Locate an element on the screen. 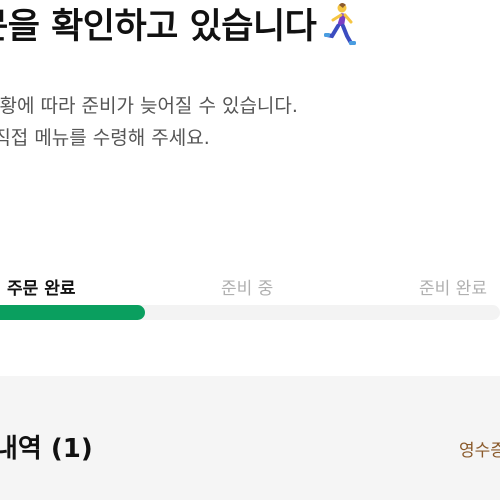  description-line-2: l 직접 메뉴를 수령해 주세요. is located at coordinates (105, 138).